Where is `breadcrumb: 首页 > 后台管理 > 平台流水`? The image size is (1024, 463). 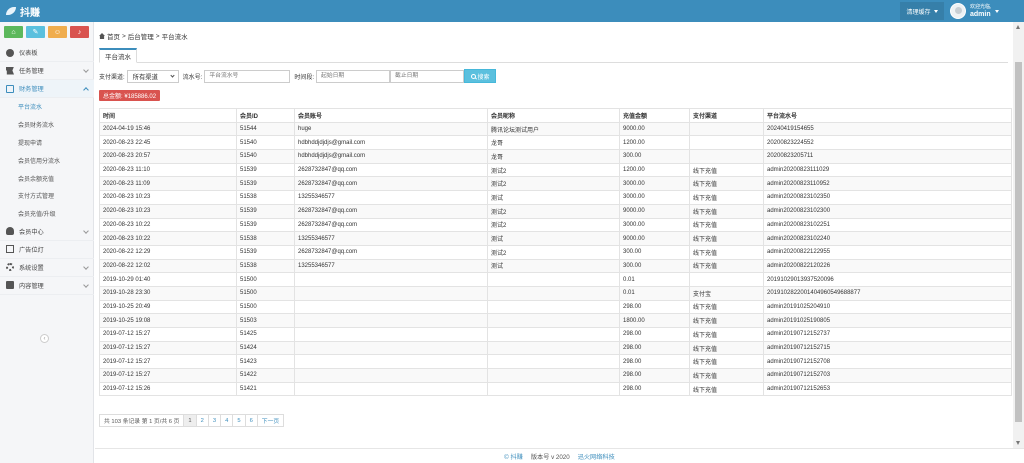
breadcrumb: 首页 > 后台管理 > 平台流水 is located at coordinates (143, 36).